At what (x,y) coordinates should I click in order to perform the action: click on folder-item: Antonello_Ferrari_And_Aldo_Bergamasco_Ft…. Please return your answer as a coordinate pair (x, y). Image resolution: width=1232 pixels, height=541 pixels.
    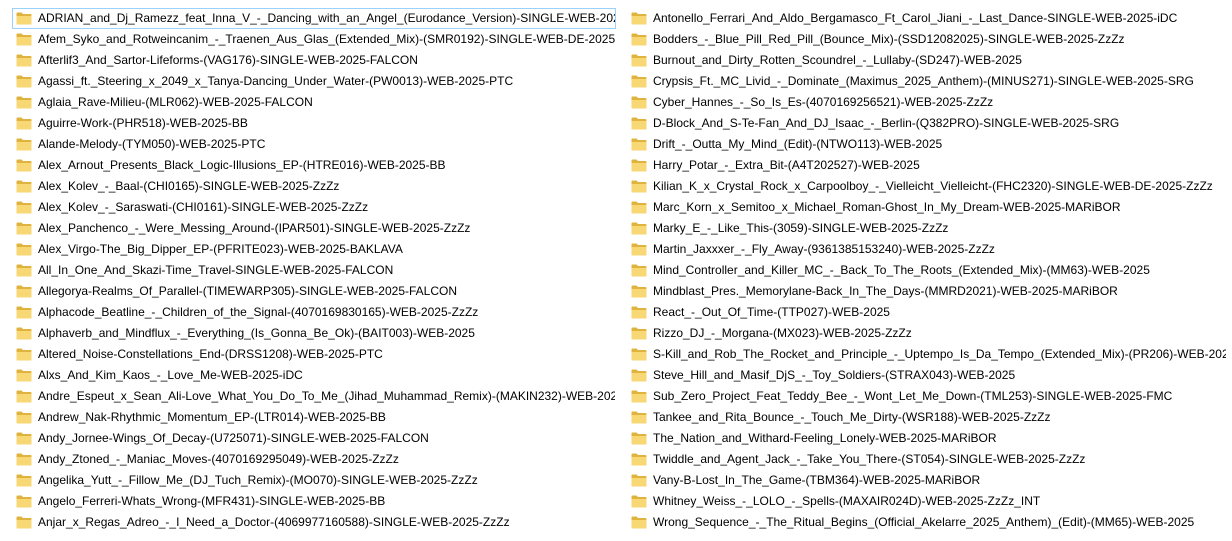
    Looking at the image, I should click on (927, 18).